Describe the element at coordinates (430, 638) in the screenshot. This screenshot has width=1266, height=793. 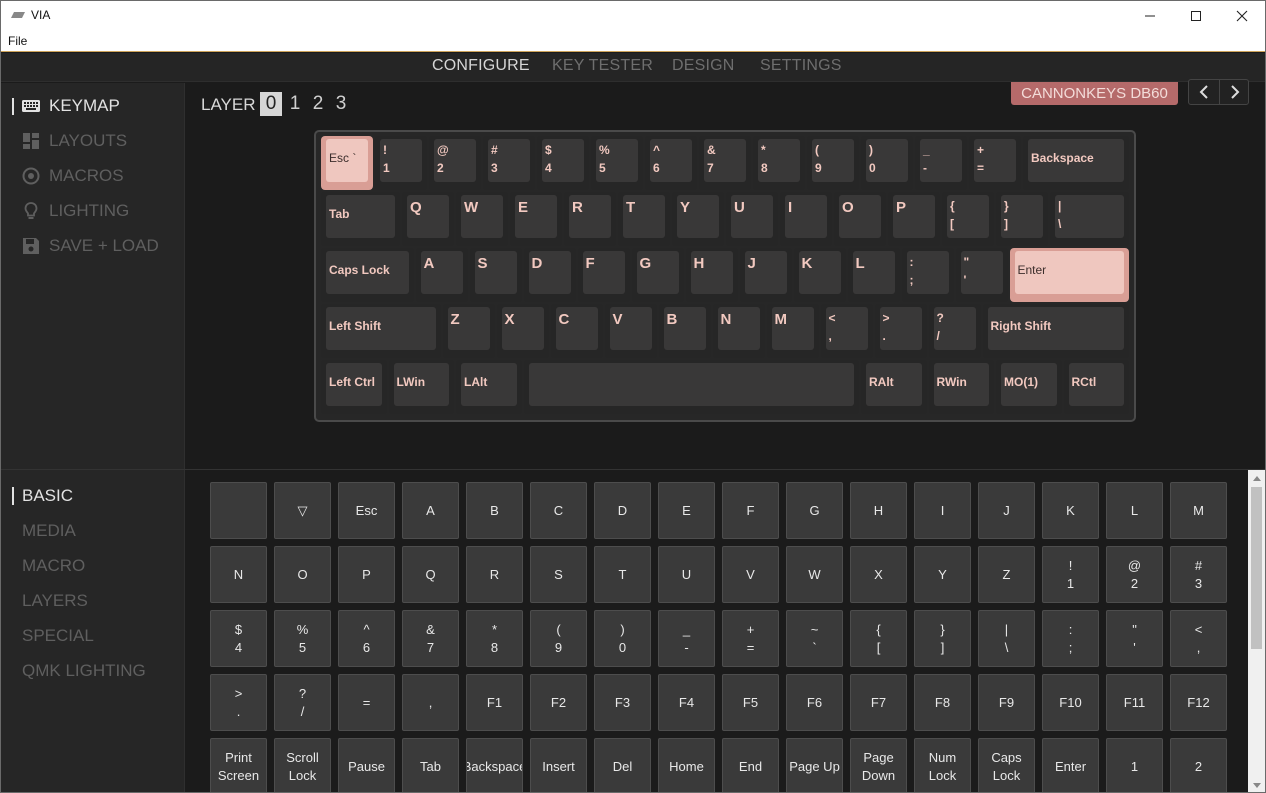
I see `keycode-button: & 7` at that location.